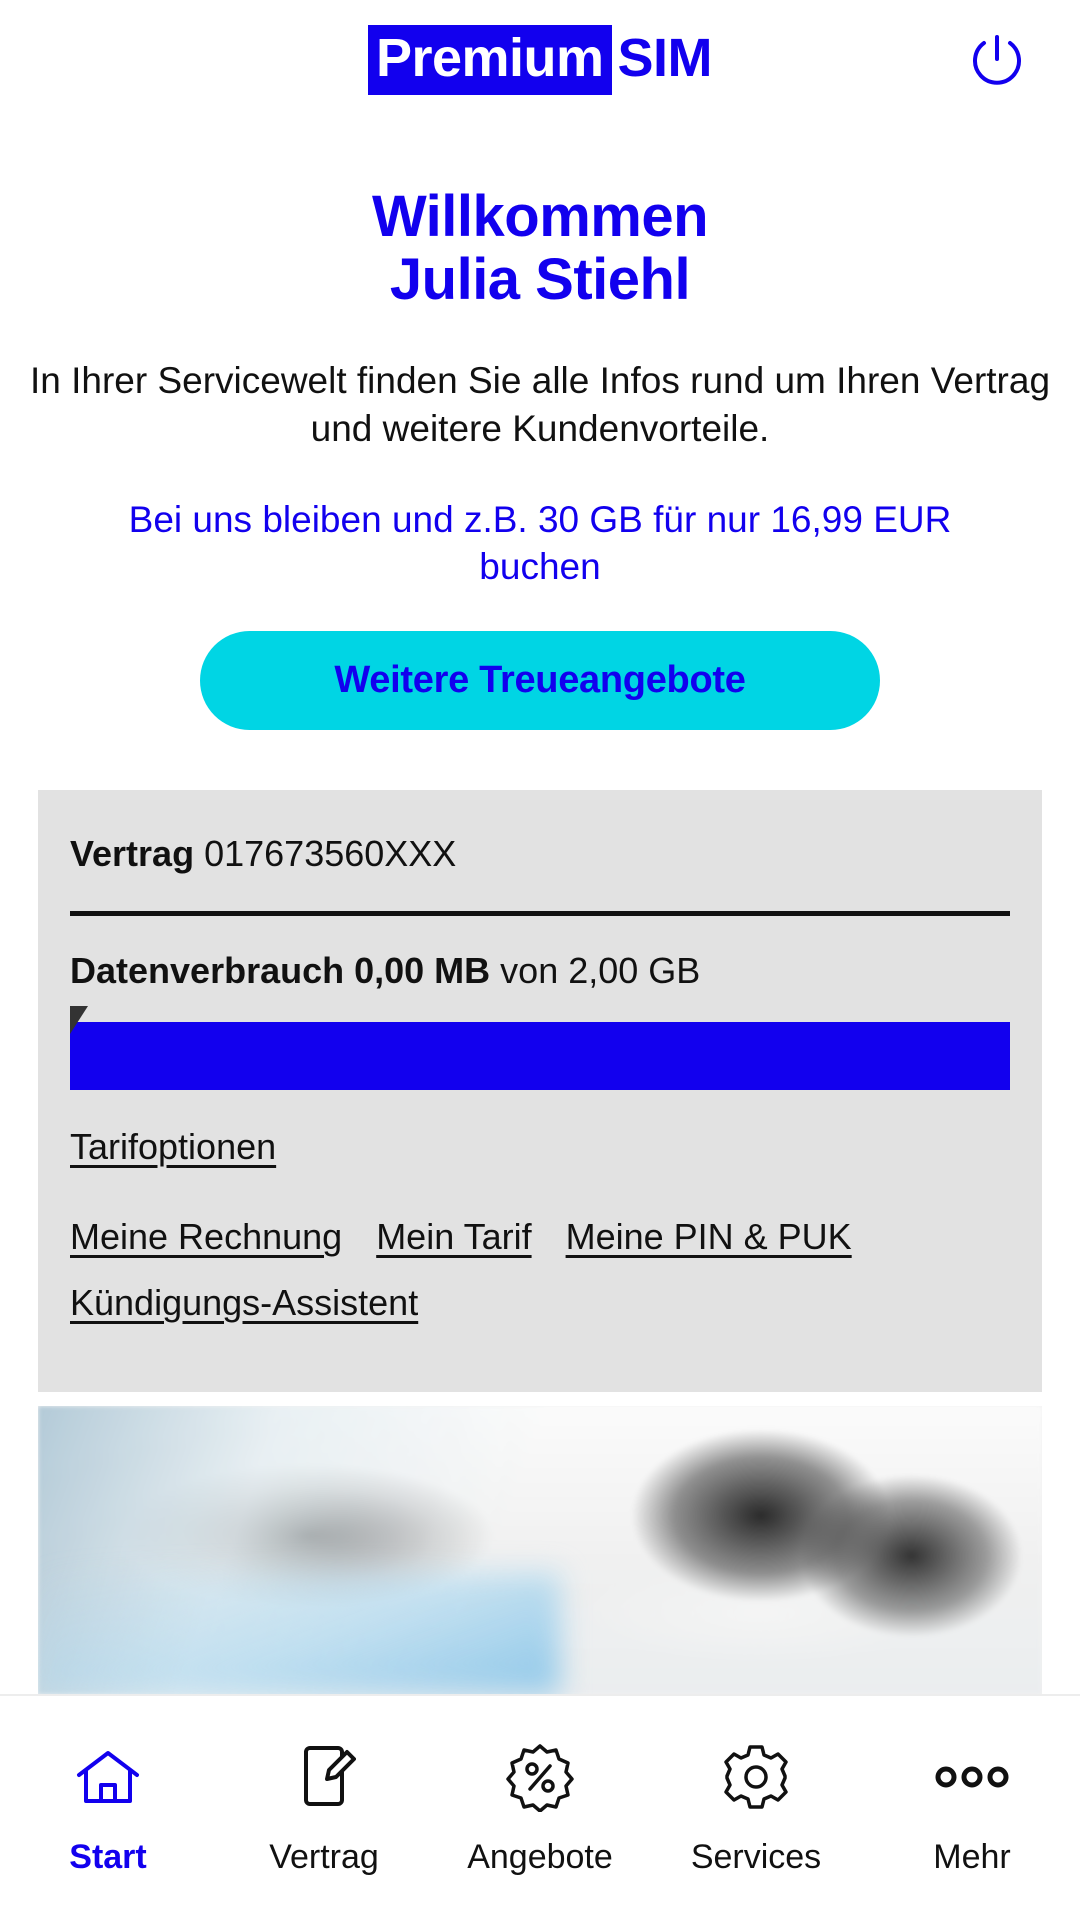 The width and height of the screenshot is (1080, 1920). I want to click on more-dots-icon, so click(972, 1777).